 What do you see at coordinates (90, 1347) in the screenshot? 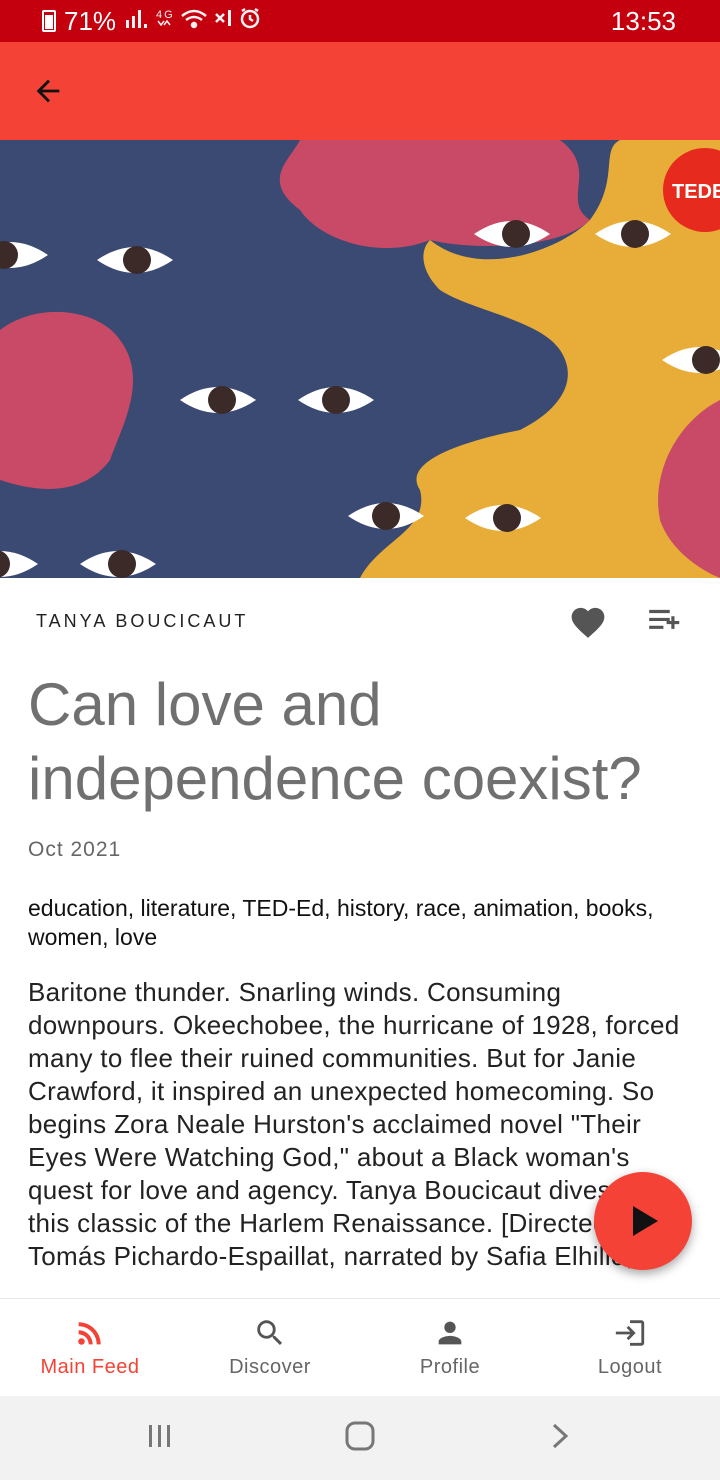
I see `nav-main-feed: Main Feed` at bounding box center [90, 1347].